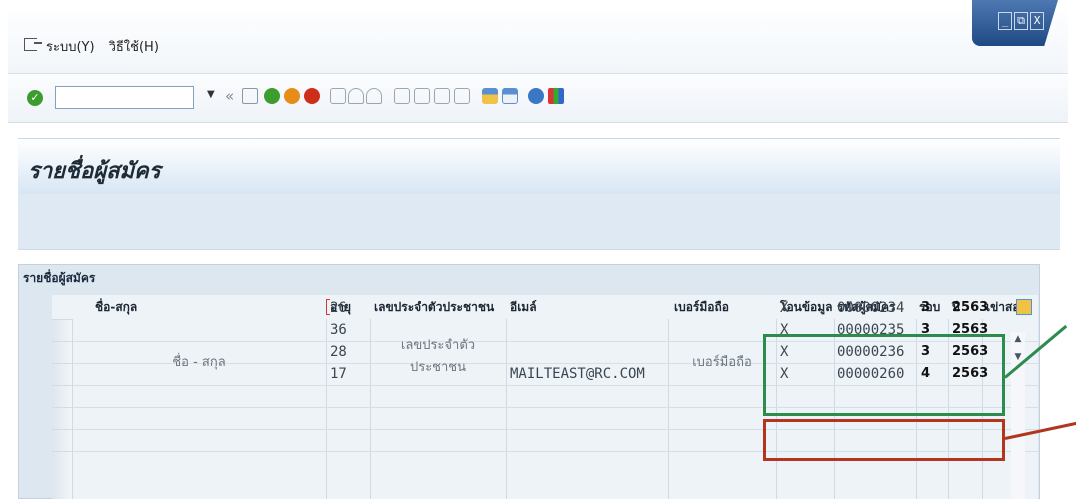  What do you see at coordinates (102, 46) in the screenshot?
I see `menu-items: ระบบ(Y) วิธีใช้(H)` at bounding box center [102, 46].